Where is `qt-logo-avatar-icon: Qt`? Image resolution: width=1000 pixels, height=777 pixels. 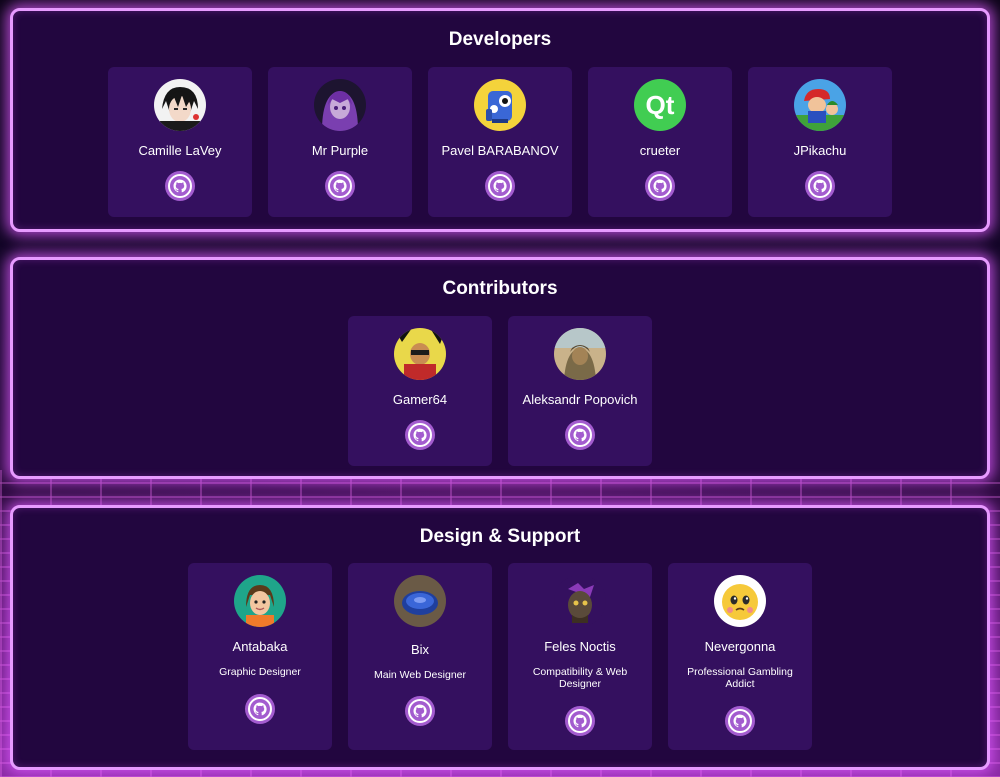
qt-logo-avatar-icon: Qt is located at coordinates (660, 105).